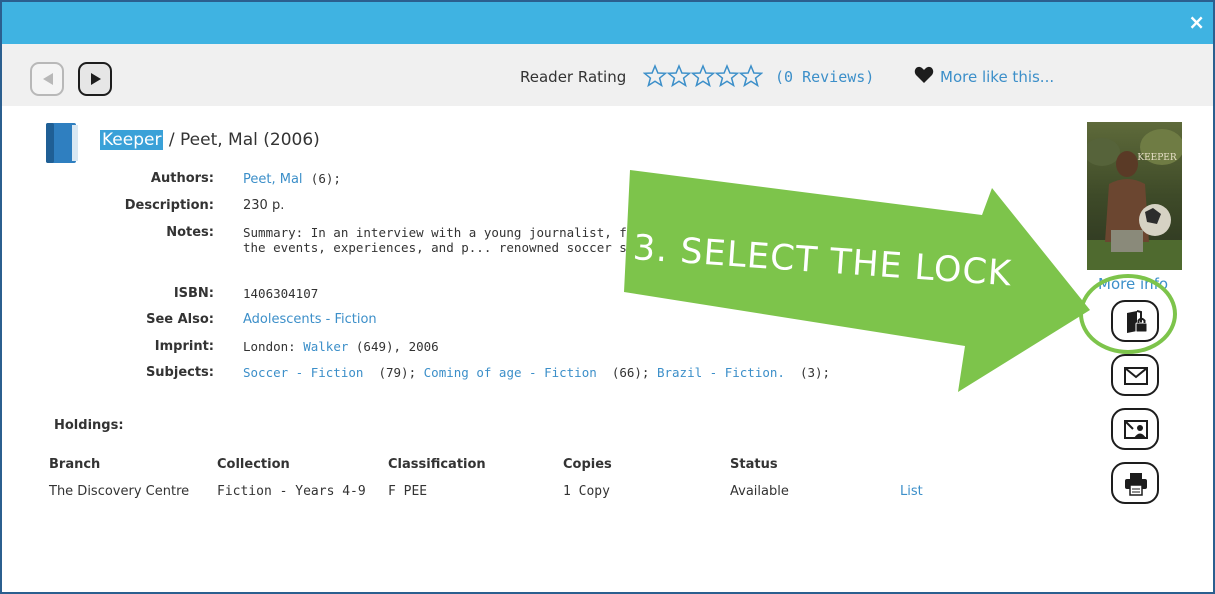  I want to click on holdings-title: Holdings:, so click(89, 425).